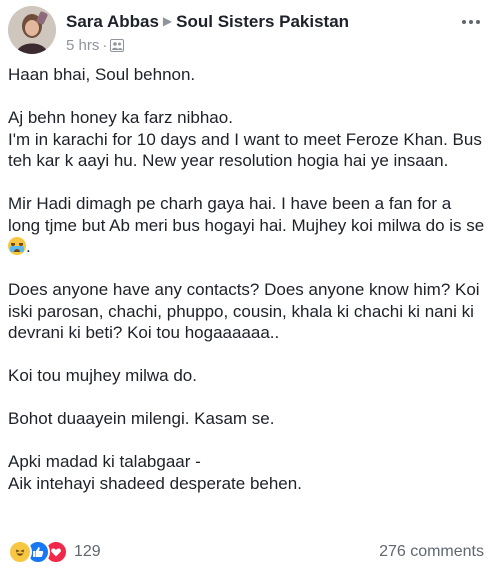  What do you see at coordinates (262, 21) in the screenshot?
I see `group-name: Soul Sisters Pakistan` at bounding box center [262, 21].